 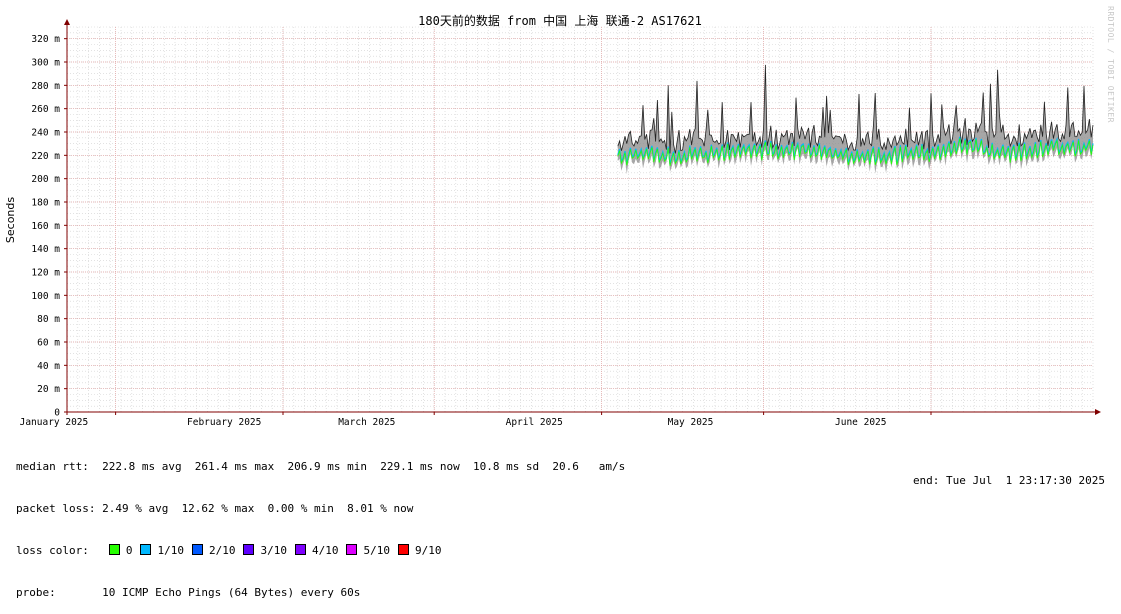 I want to click on loss-color-item: 2/10, so click(x=213, y=550).